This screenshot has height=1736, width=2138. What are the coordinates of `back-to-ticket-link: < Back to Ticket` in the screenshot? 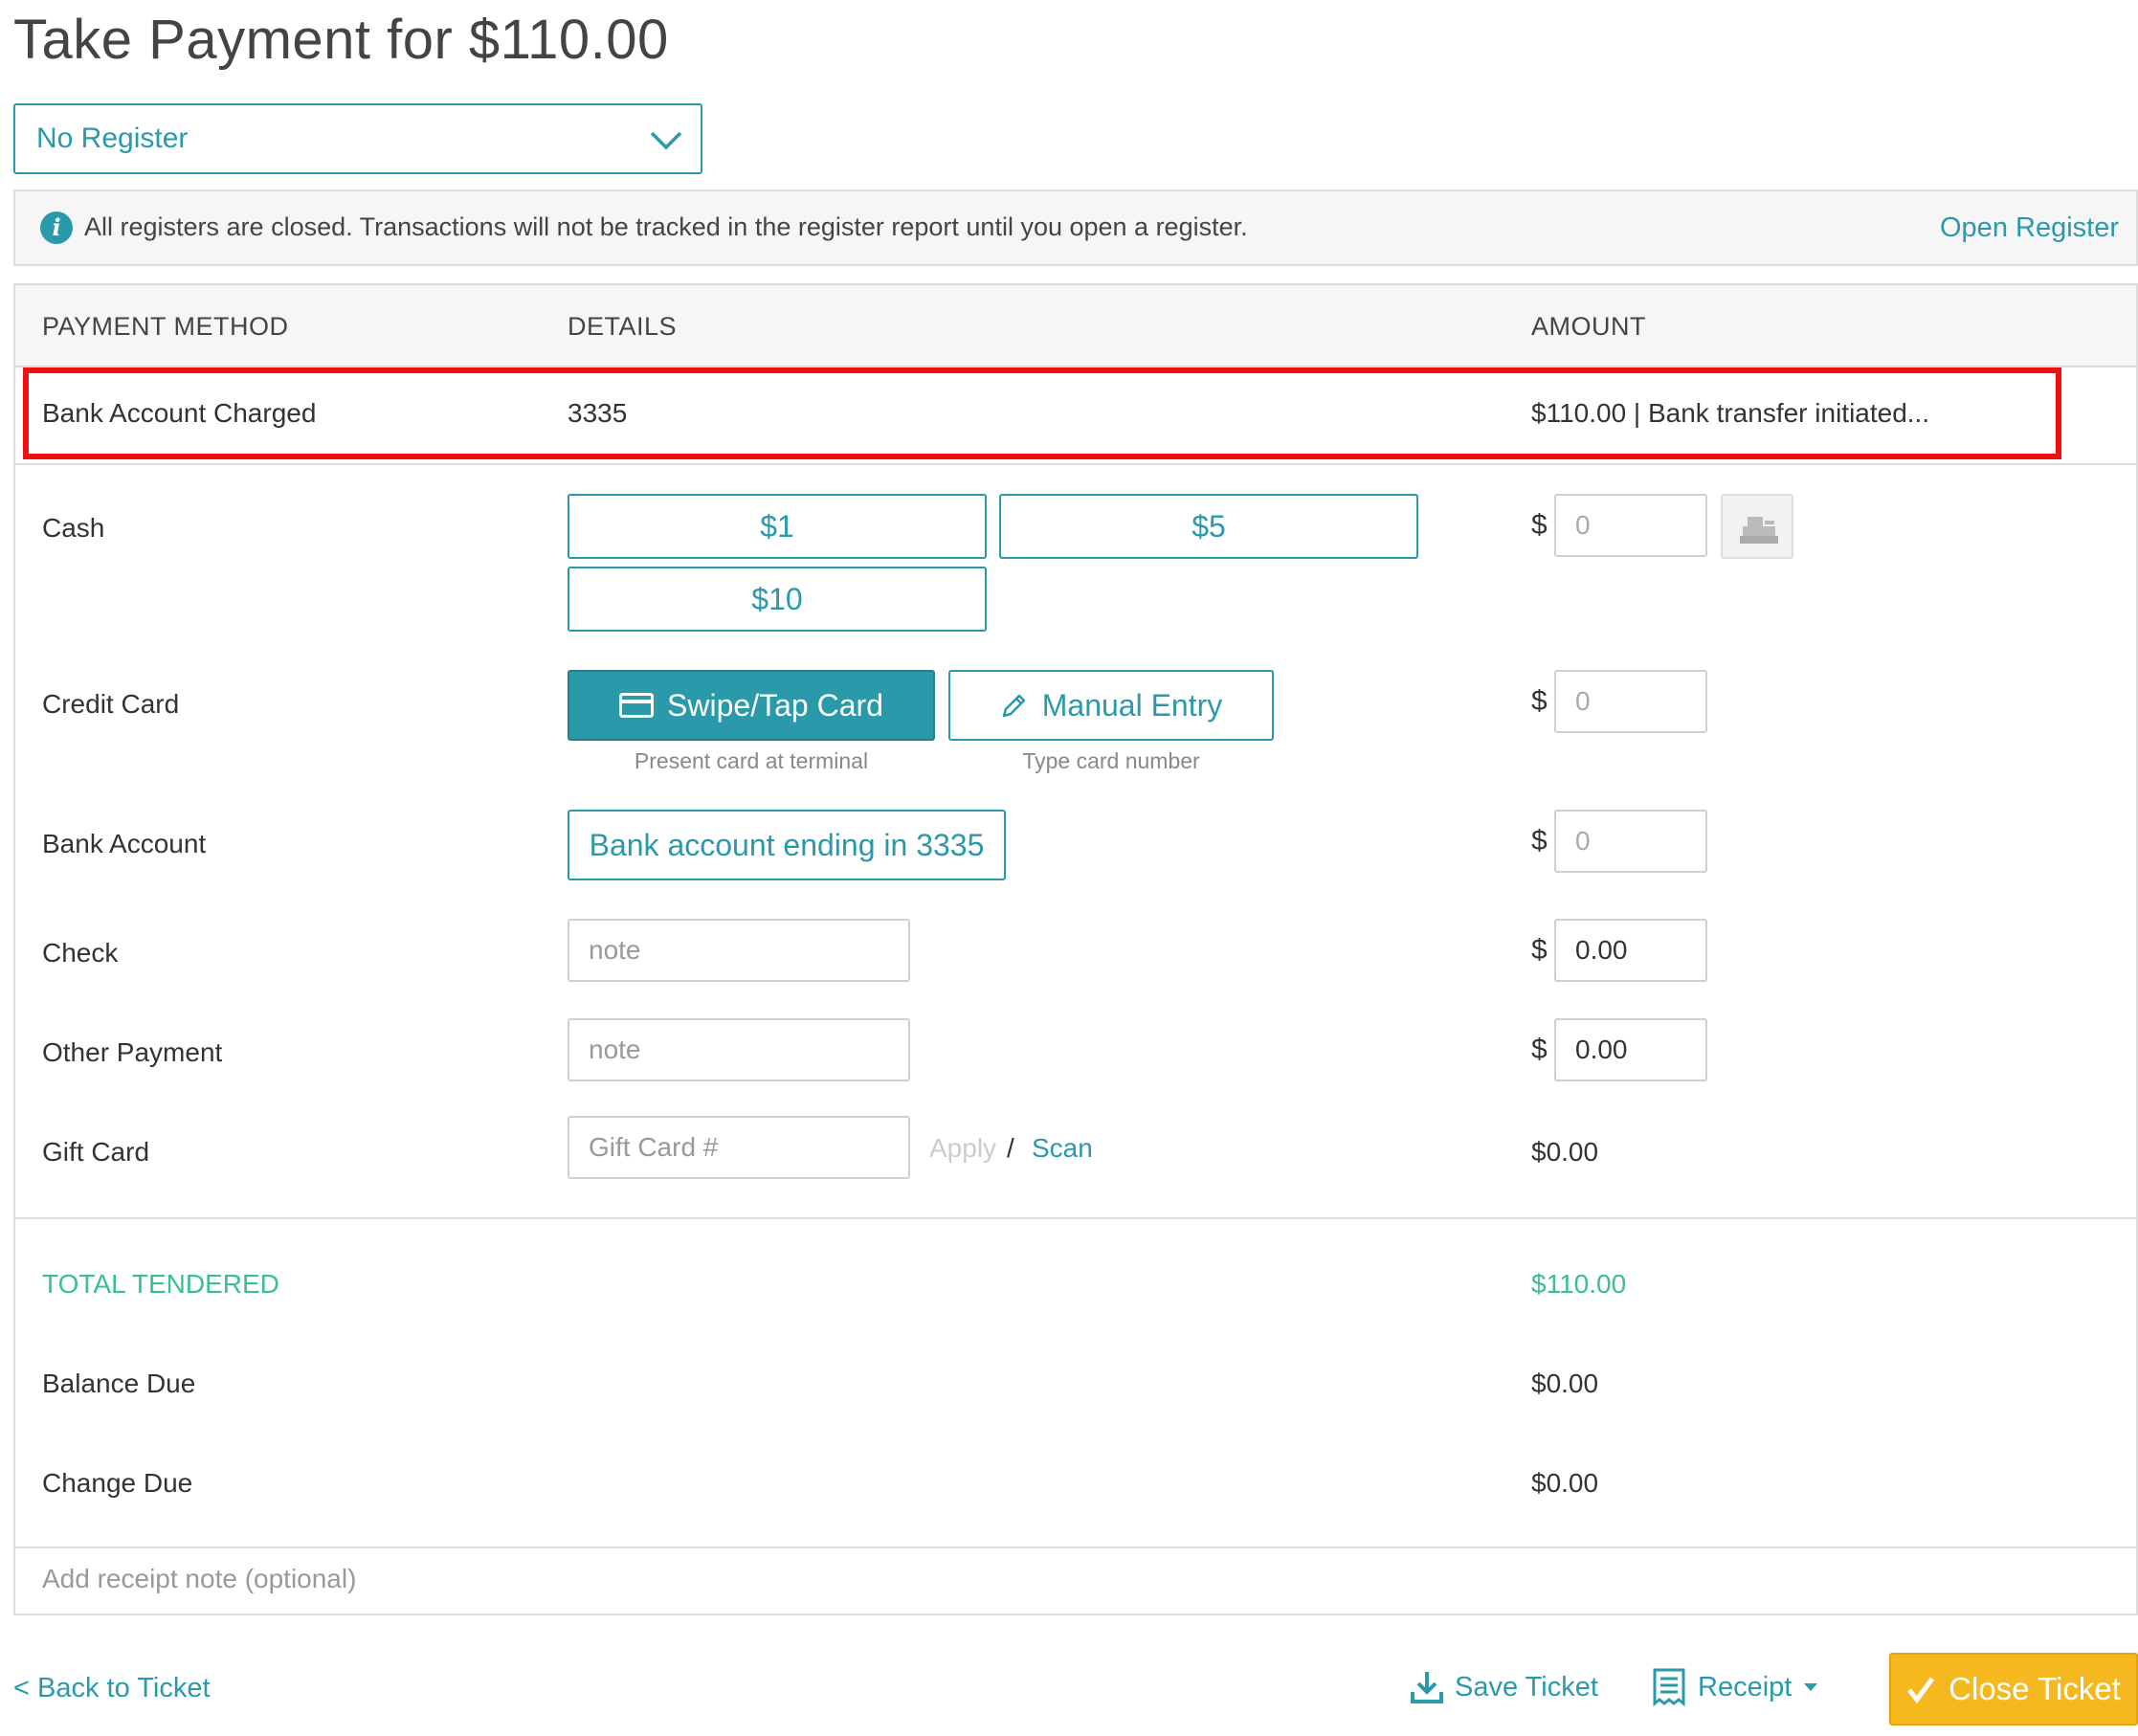 It's located at (112, 1688).